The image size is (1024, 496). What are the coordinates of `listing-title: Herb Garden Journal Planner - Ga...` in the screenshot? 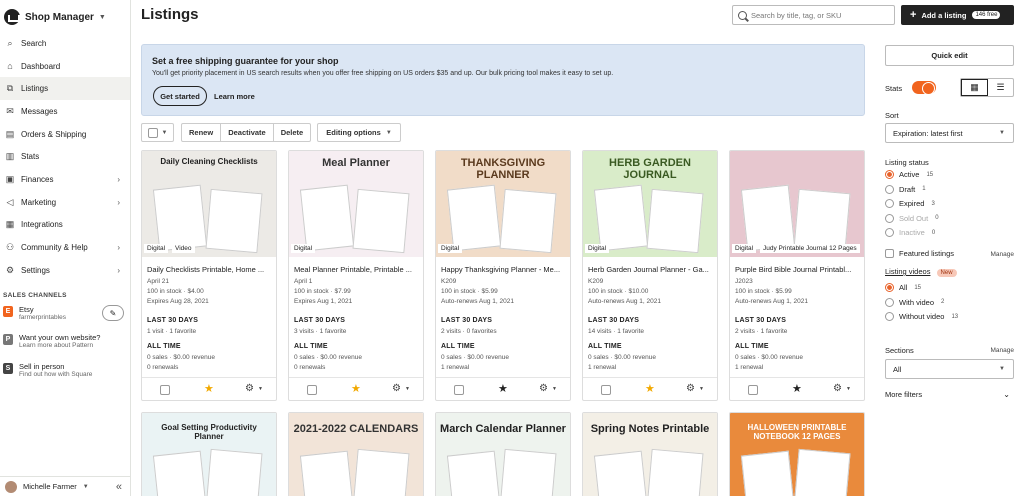 It's located at (651, 269).